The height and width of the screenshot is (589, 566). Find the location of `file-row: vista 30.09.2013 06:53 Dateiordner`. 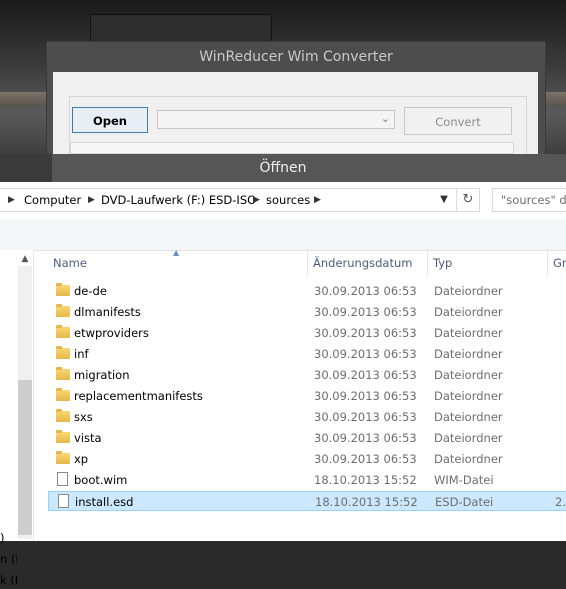

file-row: vista 30.09.2013 06:53 Dateiordner is located at coordinates (307, 438).